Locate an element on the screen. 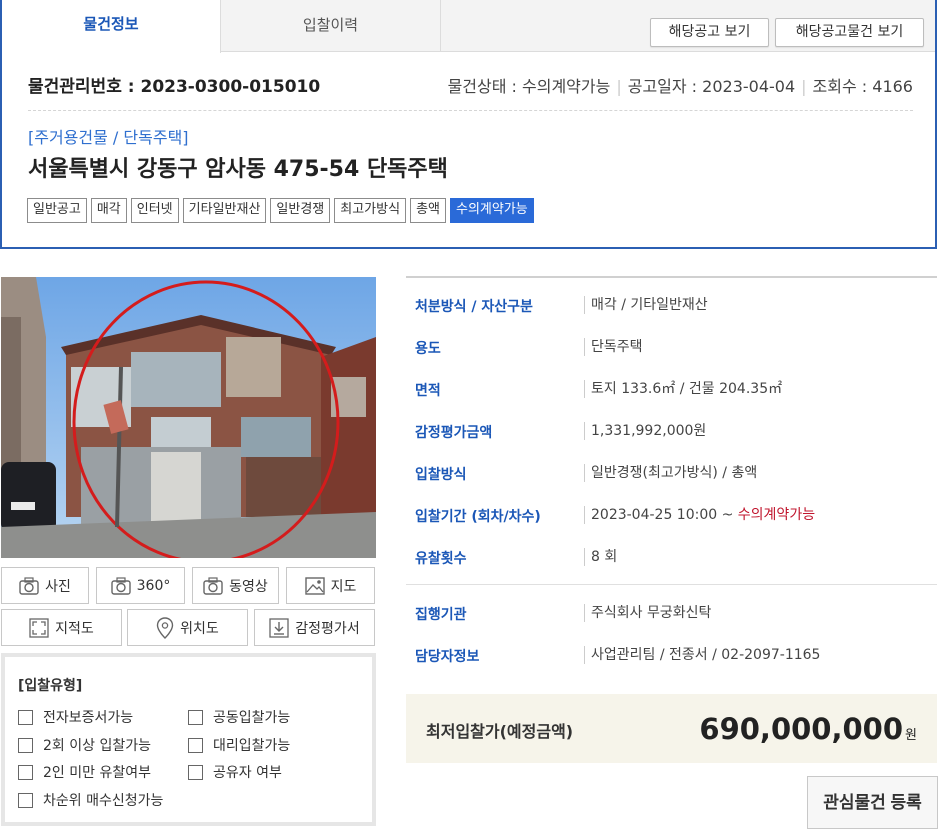 The image size is (943, 829). minimum-bid-label: 최저입찰가(예정금액) is located at coordinates (500, 731).